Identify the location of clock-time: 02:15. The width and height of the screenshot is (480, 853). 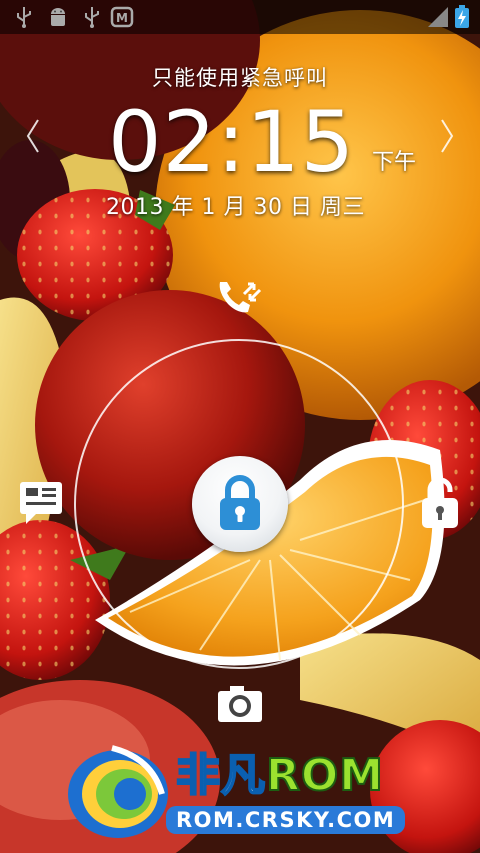
(232, 142).